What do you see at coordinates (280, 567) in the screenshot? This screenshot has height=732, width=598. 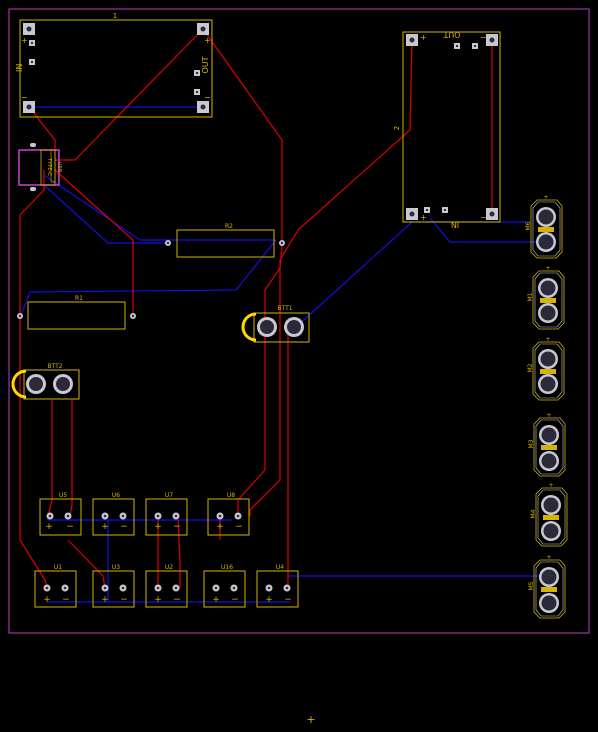 I see `svg-text: U4` at bounding box center [280, 567].